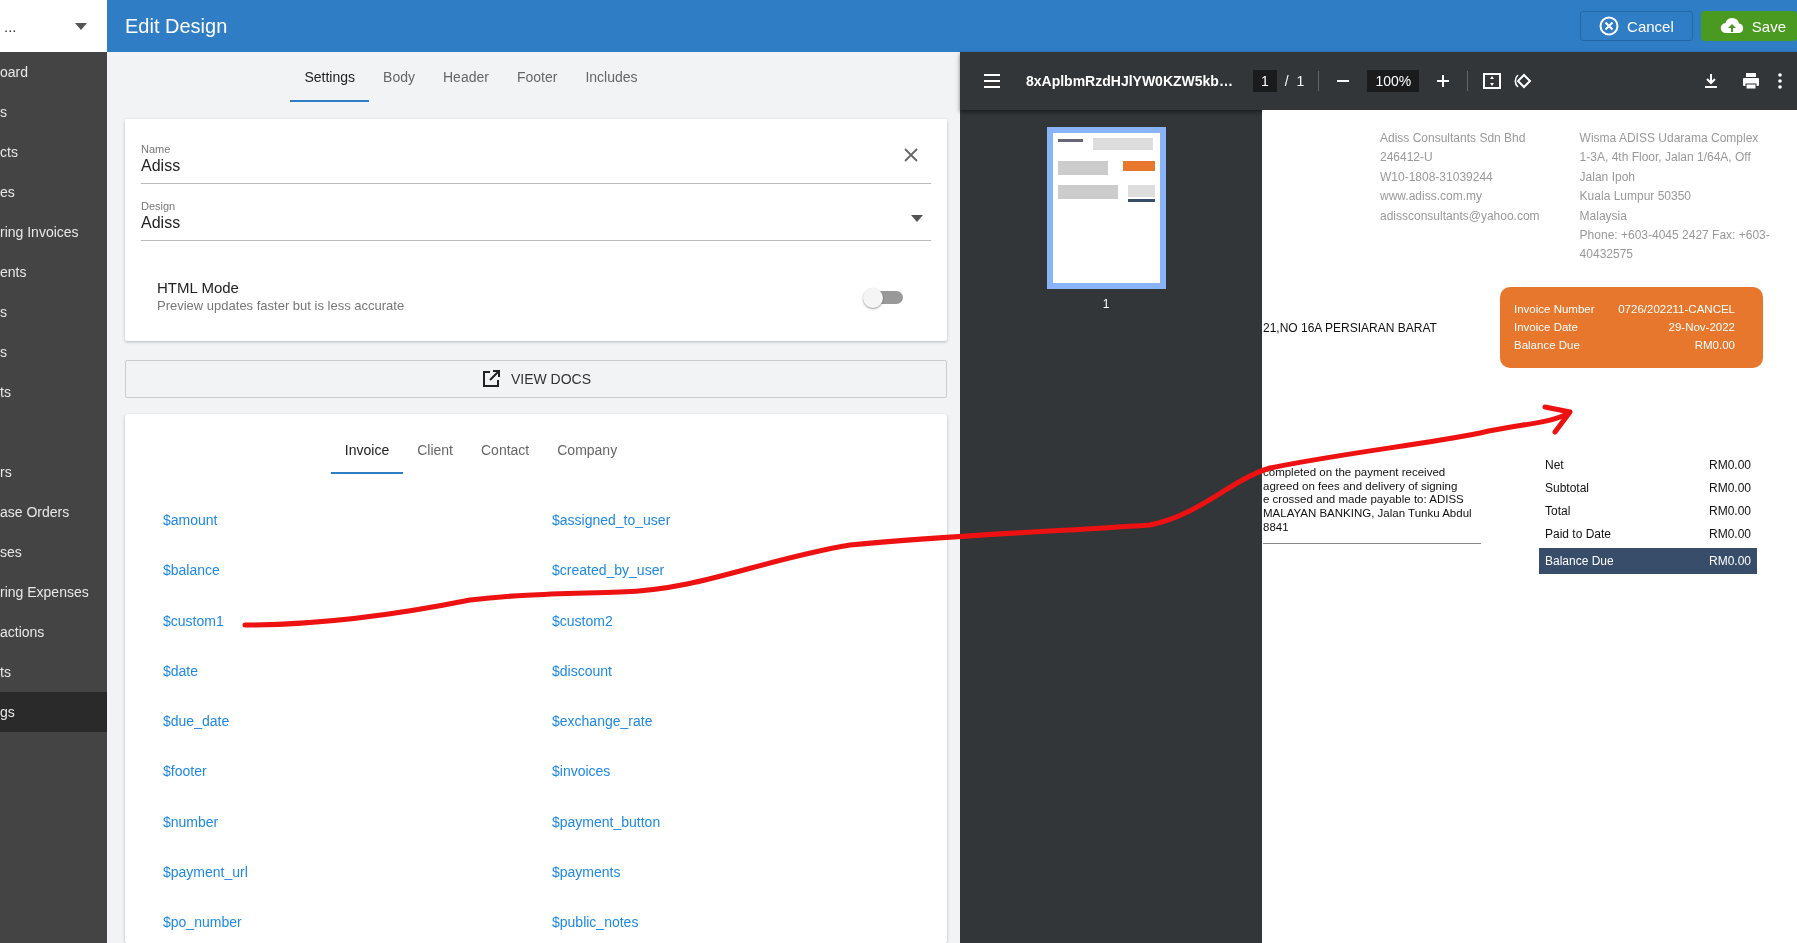  What do you see at coordinates (198, 287) in the screenshot?
I see `setting-label: HTML Mode` at bounding box center [198, 287].